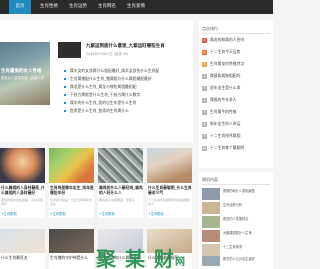 The width and height of the screenshot is (320, 269). Describe the element at coordinates (247, 219) in the screenshot. I see `related-text: 属鼠的人性格特点` at that location.